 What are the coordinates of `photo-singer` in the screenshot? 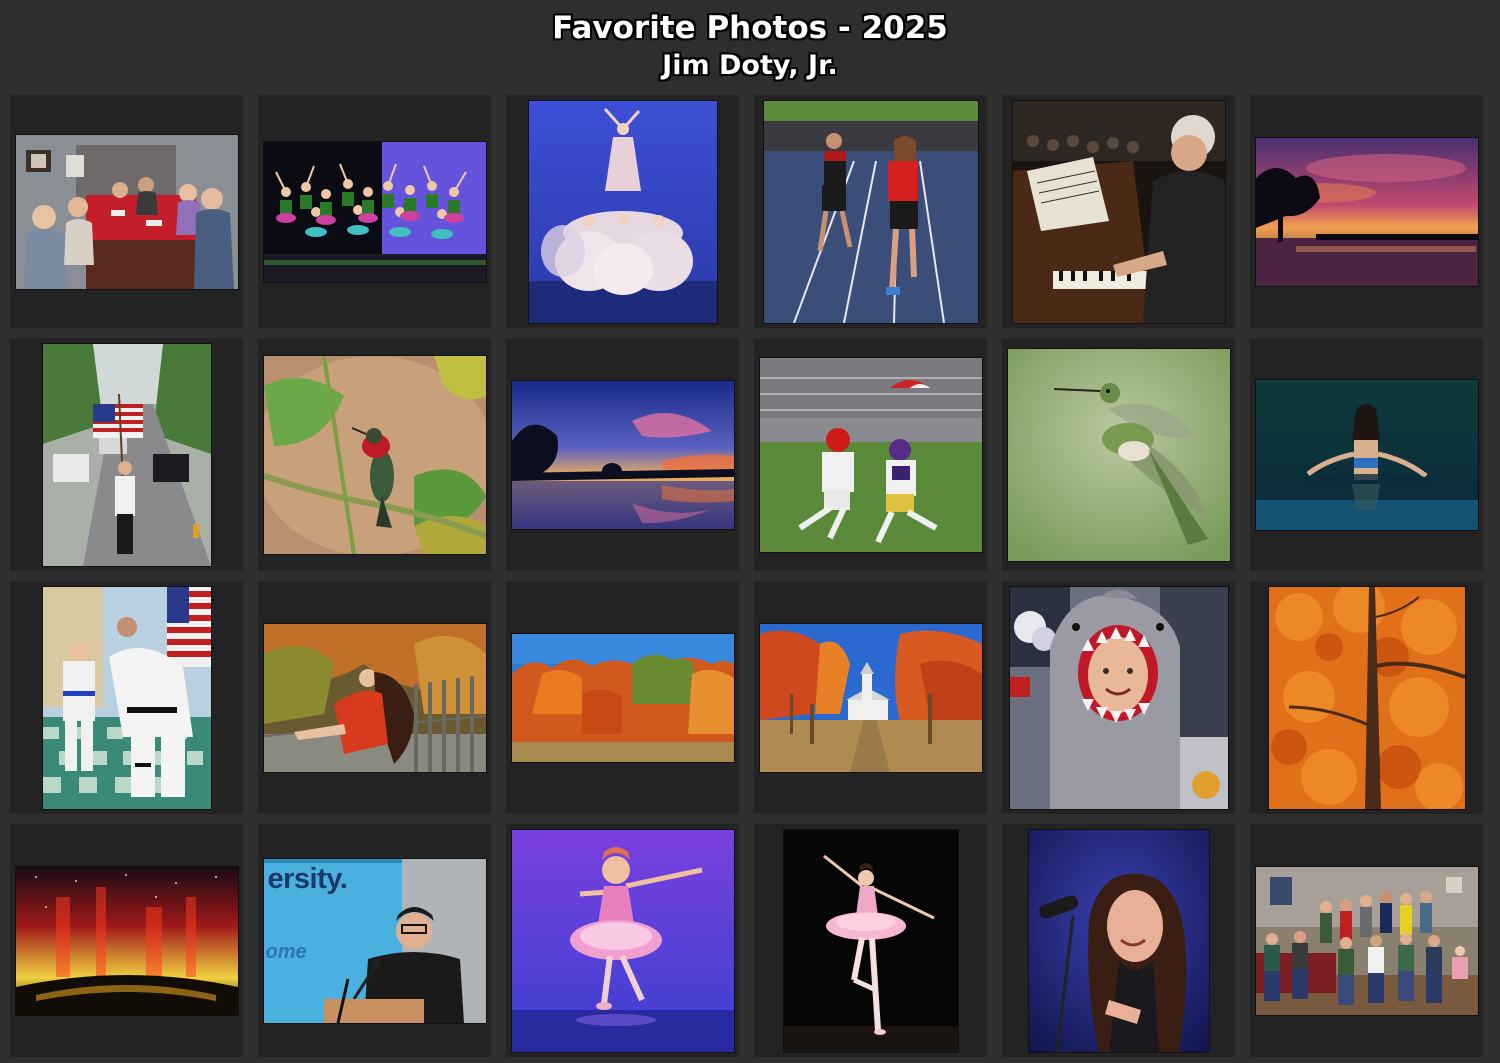 It's located at (1118, 940).